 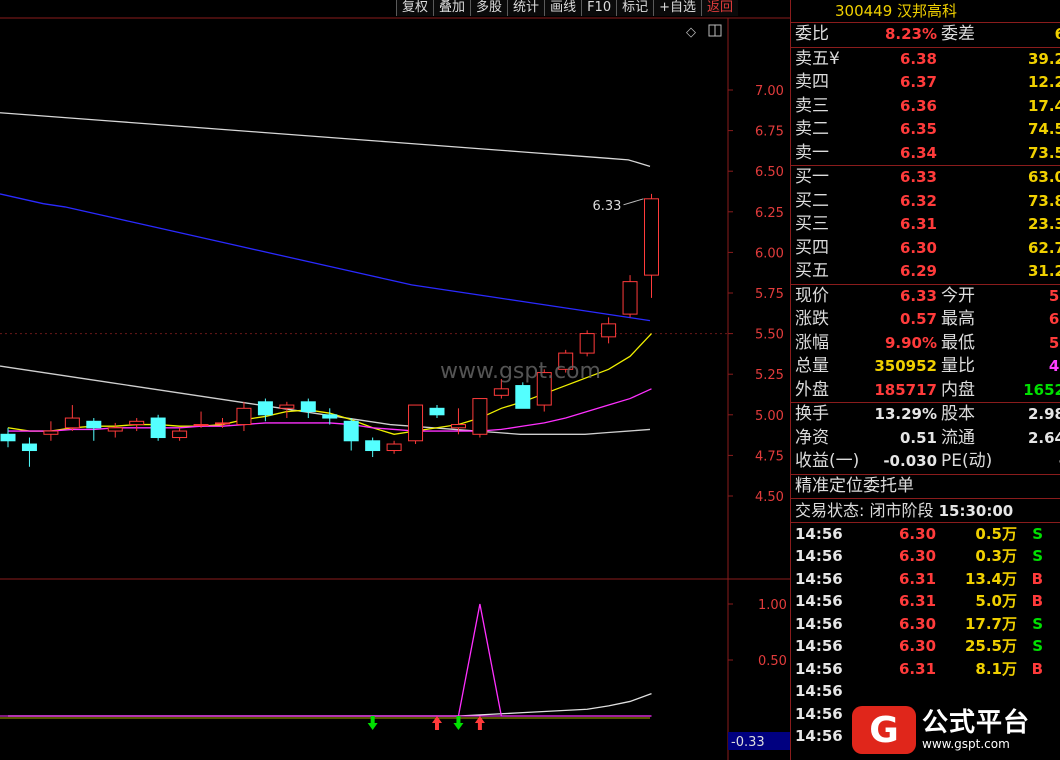 What do you see at coordinates (925, 60) in the screenshot?
I see `ask-row: 卖五¥ 6.38 39.2` at bounding box center [925, 60].